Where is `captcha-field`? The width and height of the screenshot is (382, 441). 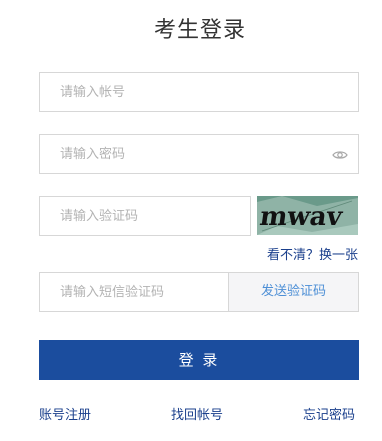 captcha-field is located at coordinates (145, 216).